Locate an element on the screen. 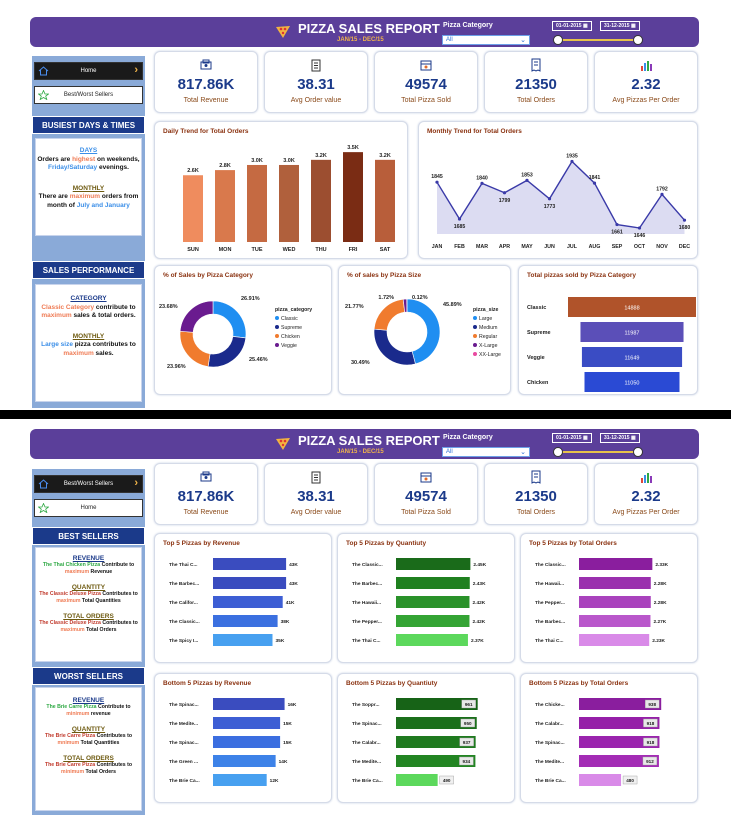 This screenshot has width=731, height=819. legend-label-x-large: X-Large is located at coordinates (488, 346).